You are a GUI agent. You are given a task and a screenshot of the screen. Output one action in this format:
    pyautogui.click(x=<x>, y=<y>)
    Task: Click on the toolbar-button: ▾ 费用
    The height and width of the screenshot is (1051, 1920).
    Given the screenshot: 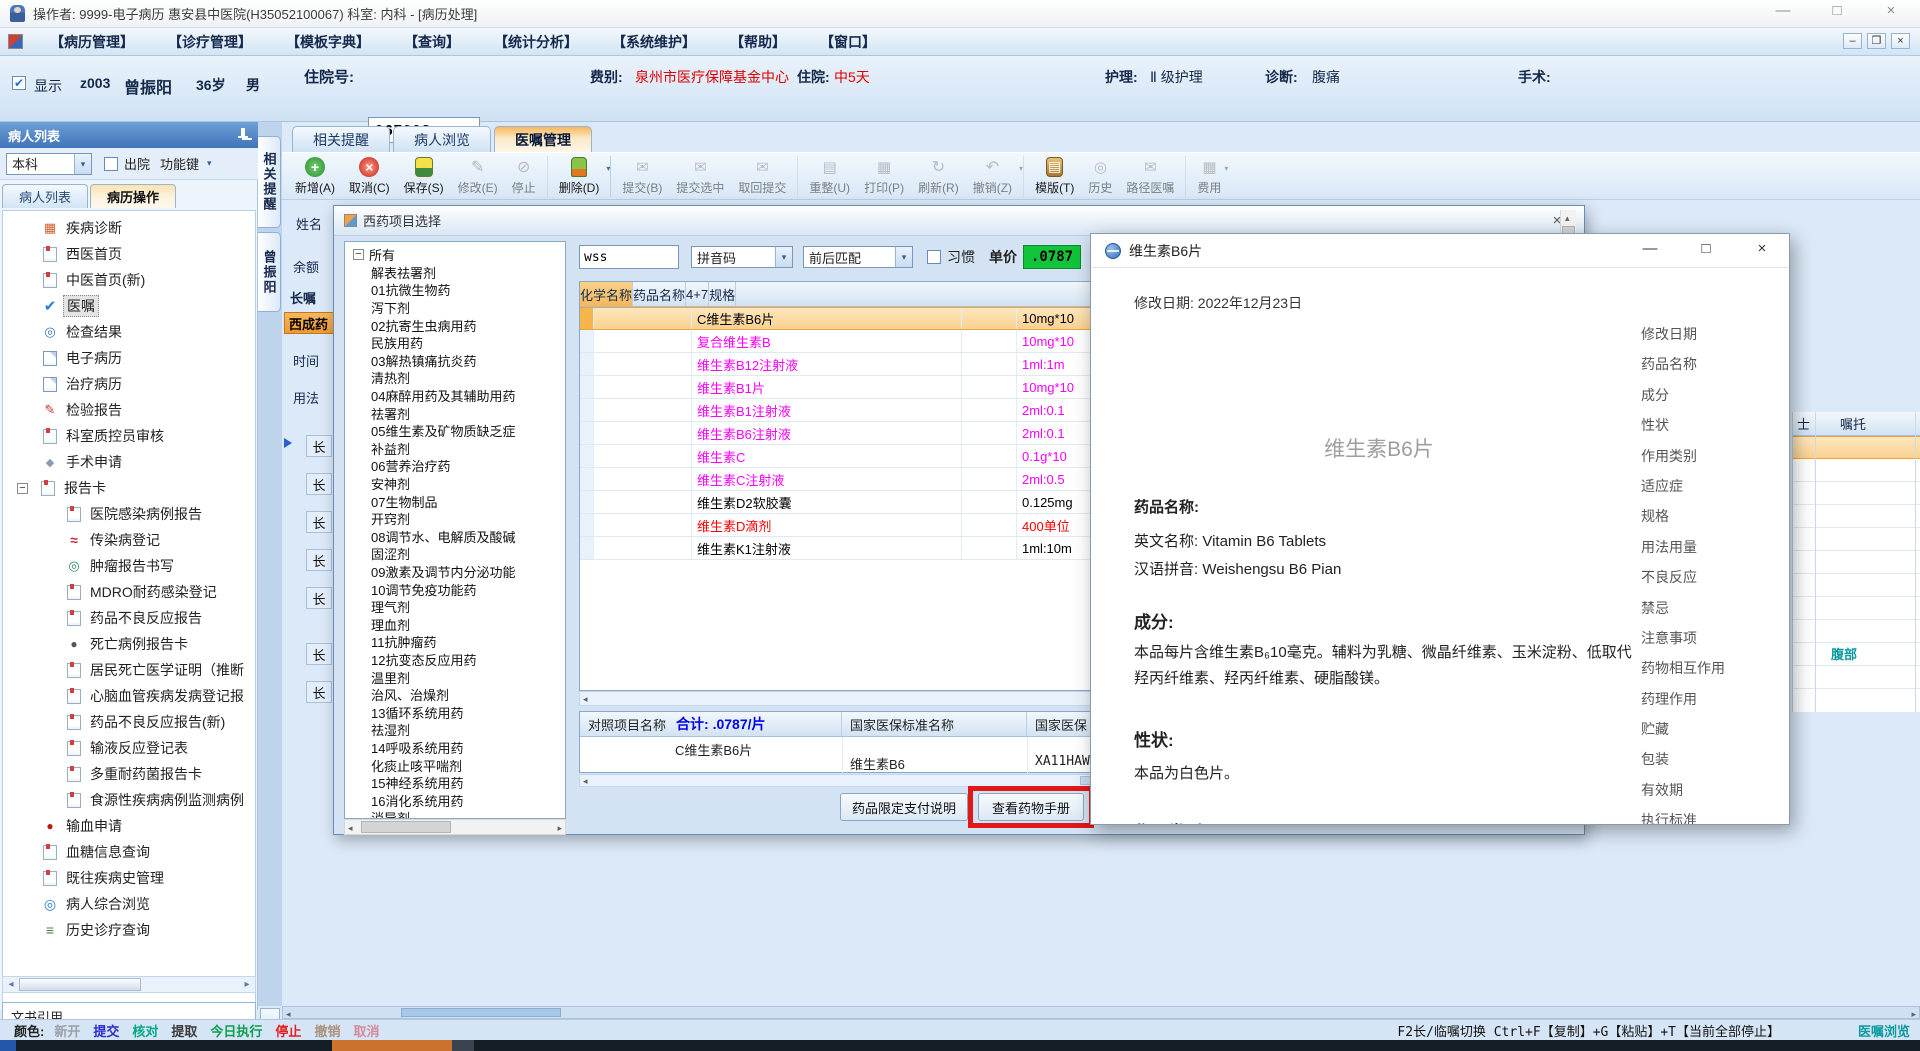 What is the action you would take?
    pyautogui.click(x=1209, y=176)
    